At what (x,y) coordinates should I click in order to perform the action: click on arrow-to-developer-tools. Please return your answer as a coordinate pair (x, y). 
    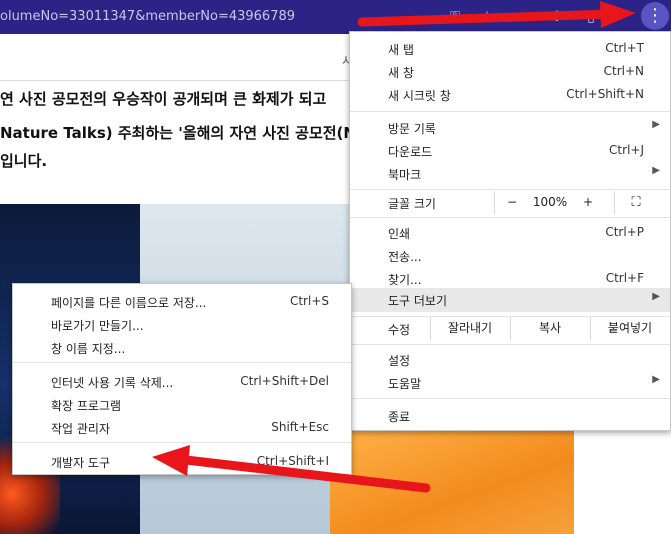
    Looking at the image, I should click on (291, 469).